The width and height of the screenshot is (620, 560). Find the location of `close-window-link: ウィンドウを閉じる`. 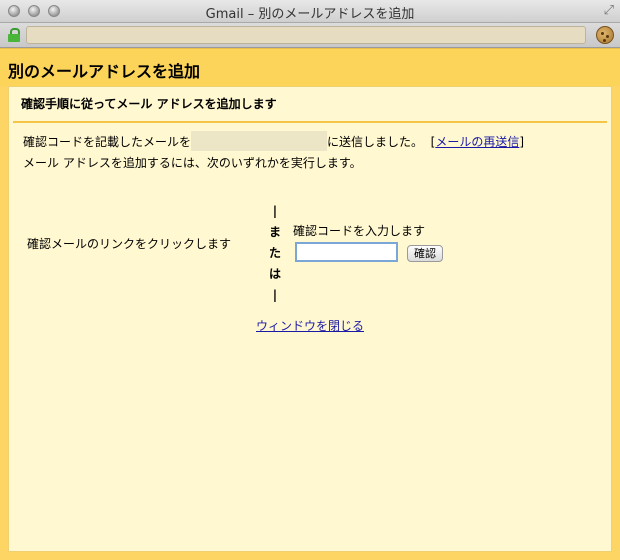

close-window-link: ウィンドウを閉じる is located at coordinates (310, 326).